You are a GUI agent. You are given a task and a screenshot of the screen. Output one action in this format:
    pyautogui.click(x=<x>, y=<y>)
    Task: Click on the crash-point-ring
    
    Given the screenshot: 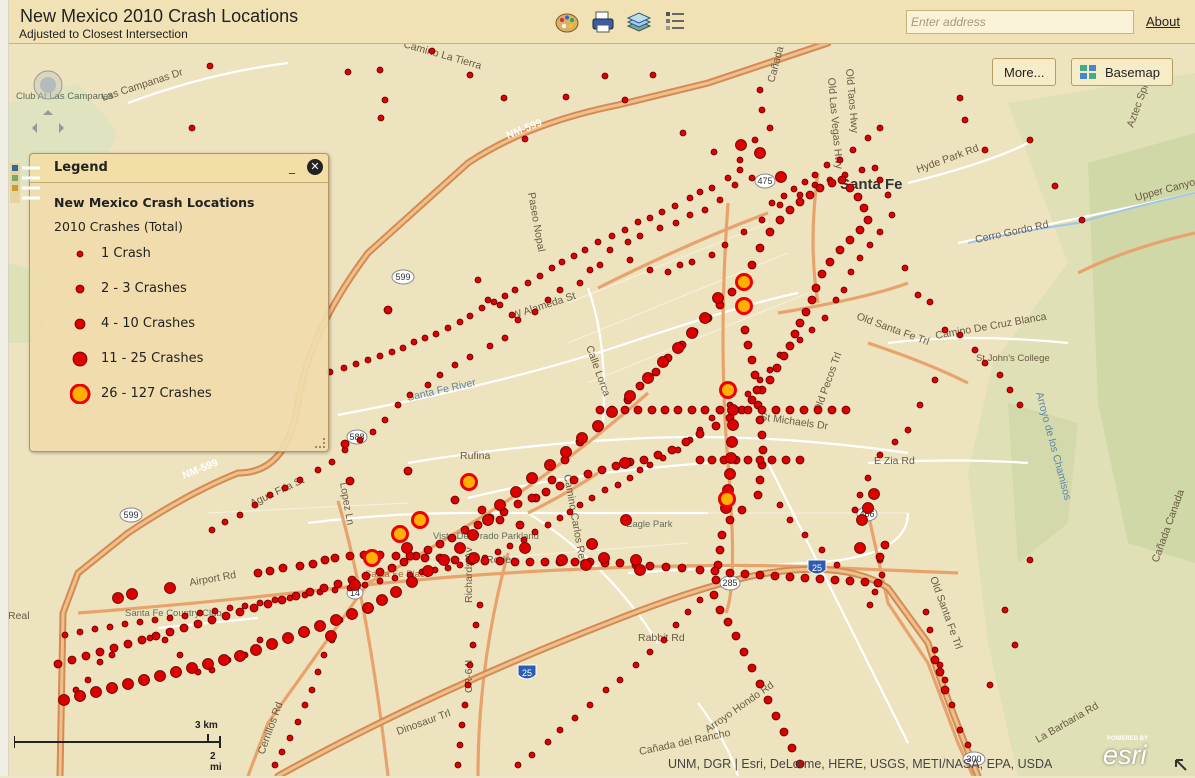 What is the action you would take?
    pyautogui.click(x=400, y=534)
    